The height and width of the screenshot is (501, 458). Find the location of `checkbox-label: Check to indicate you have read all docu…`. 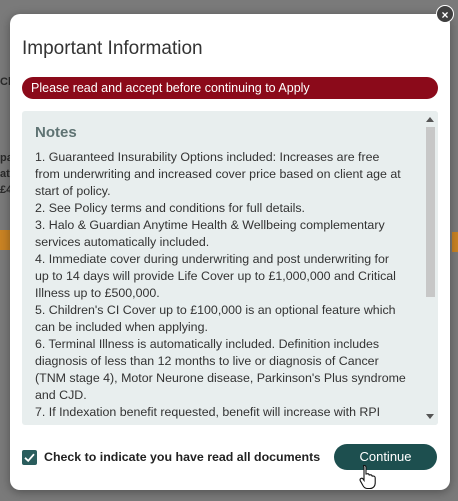

checkbox-label: Check to indicate you have read all docu… is located at coordinates (182, 457).